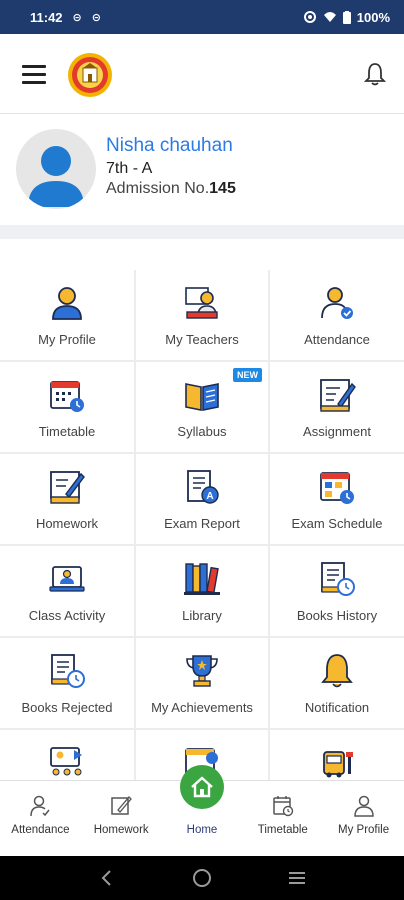 The image size is (404, 900). I want to click on tile-label: Exam Schedule, so click(337, 523).